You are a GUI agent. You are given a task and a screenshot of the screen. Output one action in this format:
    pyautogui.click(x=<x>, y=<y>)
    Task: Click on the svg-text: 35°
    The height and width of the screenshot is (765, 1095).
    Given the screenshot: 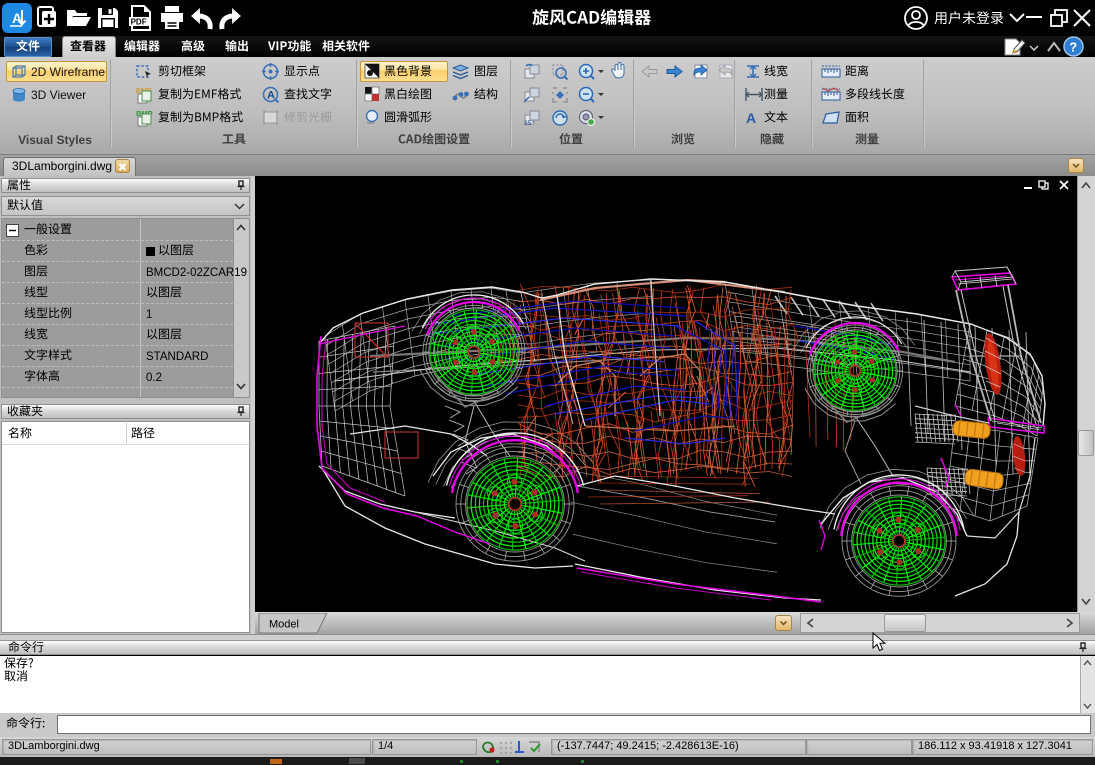 What is the action you would take?
    pyautogui.click(x=529, y=123)
    